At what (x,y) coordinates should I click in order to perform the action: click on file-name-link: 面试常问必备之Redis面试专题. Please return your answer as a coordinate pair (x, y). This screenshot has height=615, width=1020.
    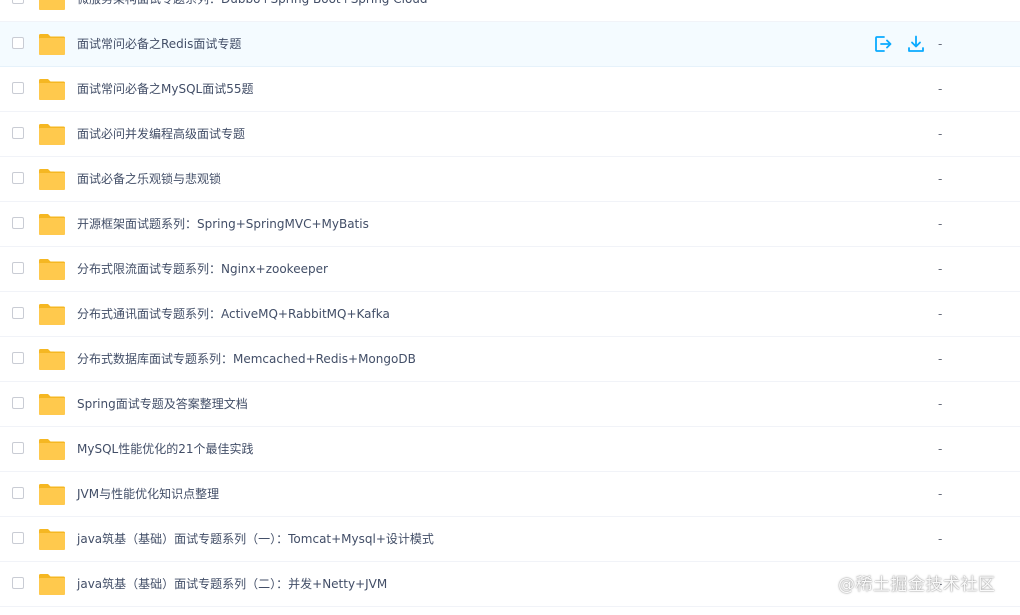
    Looking at the image, I should click on (159, 44).